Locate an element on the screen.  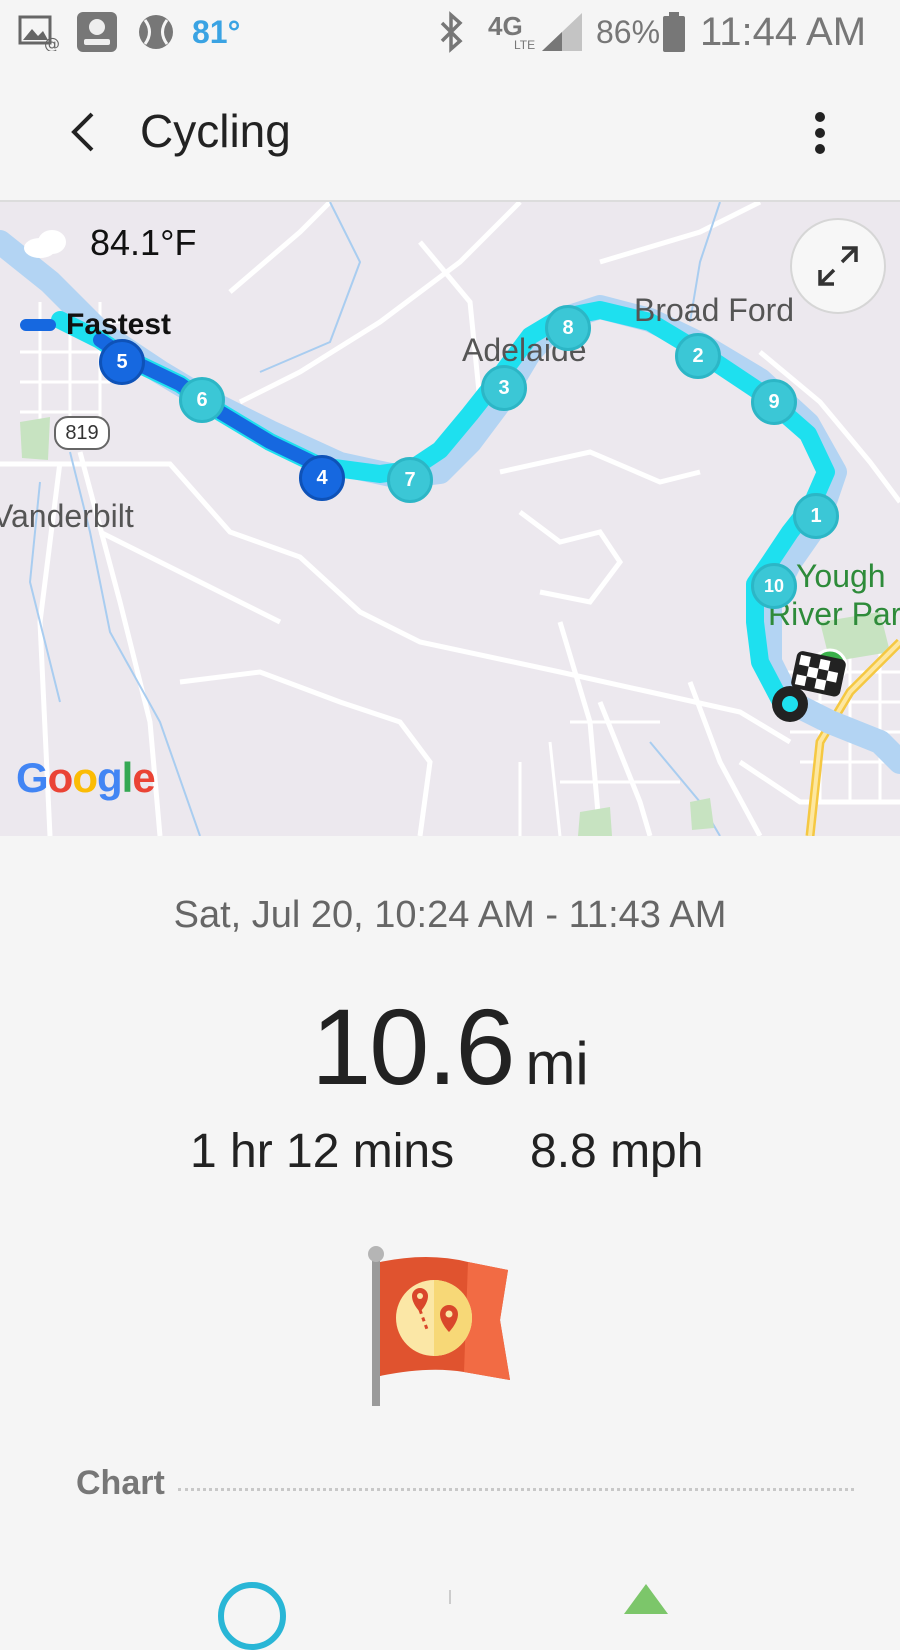
fastest-label: Fastest is located at coordinates (119, 324).